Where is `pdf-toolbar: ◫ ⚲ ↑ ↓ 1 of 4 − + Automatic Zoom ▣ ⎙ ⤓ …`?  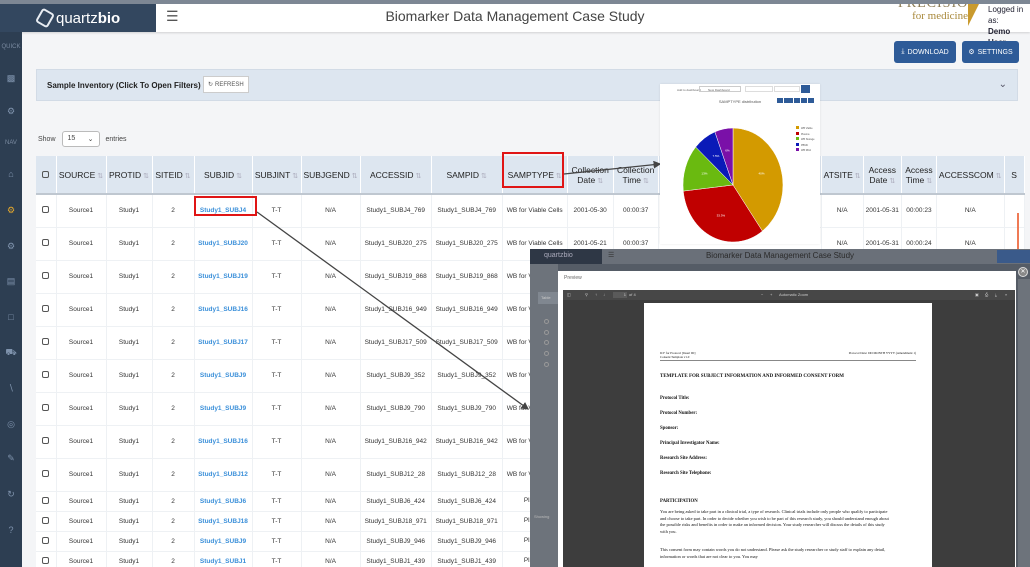 pdf-toolbar: ◫ ⚲ ↑ ↓ 1 of 4 − + Automatic Zoom ▣ ⎙ ⤓ … is located at coordinates (789, 295).